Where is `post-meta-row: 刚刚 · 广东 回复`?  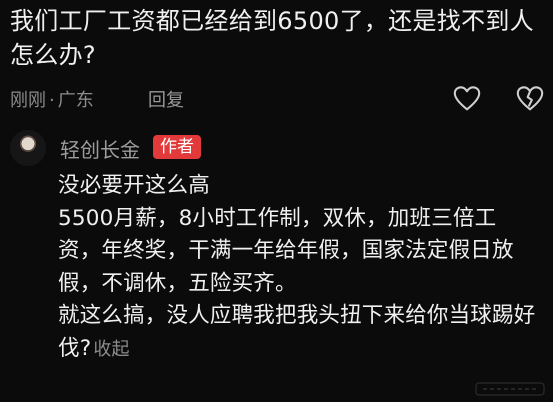
post-meta-row: 刚刚 · 广东 回复 is located at coordinates (277, 99).